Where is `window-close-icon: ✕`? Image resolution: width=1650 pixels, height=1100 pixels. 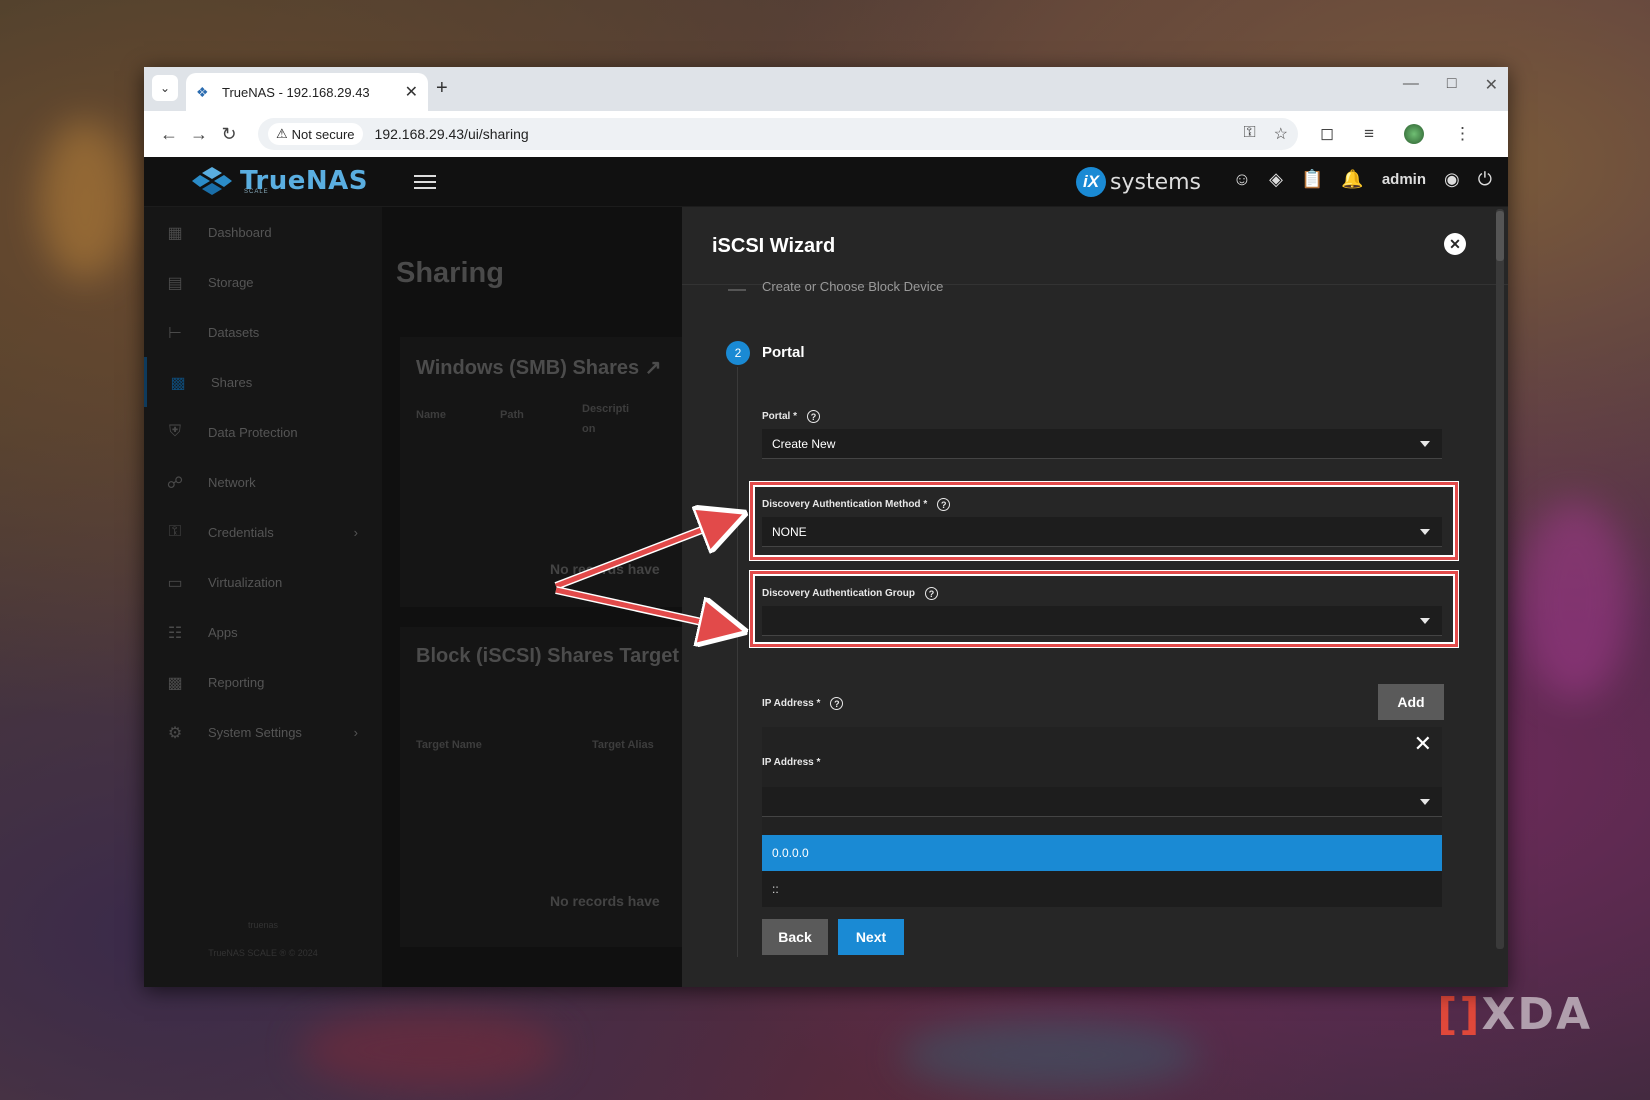
window-close-icon: ✕ is located at coordinates (1491, 85).